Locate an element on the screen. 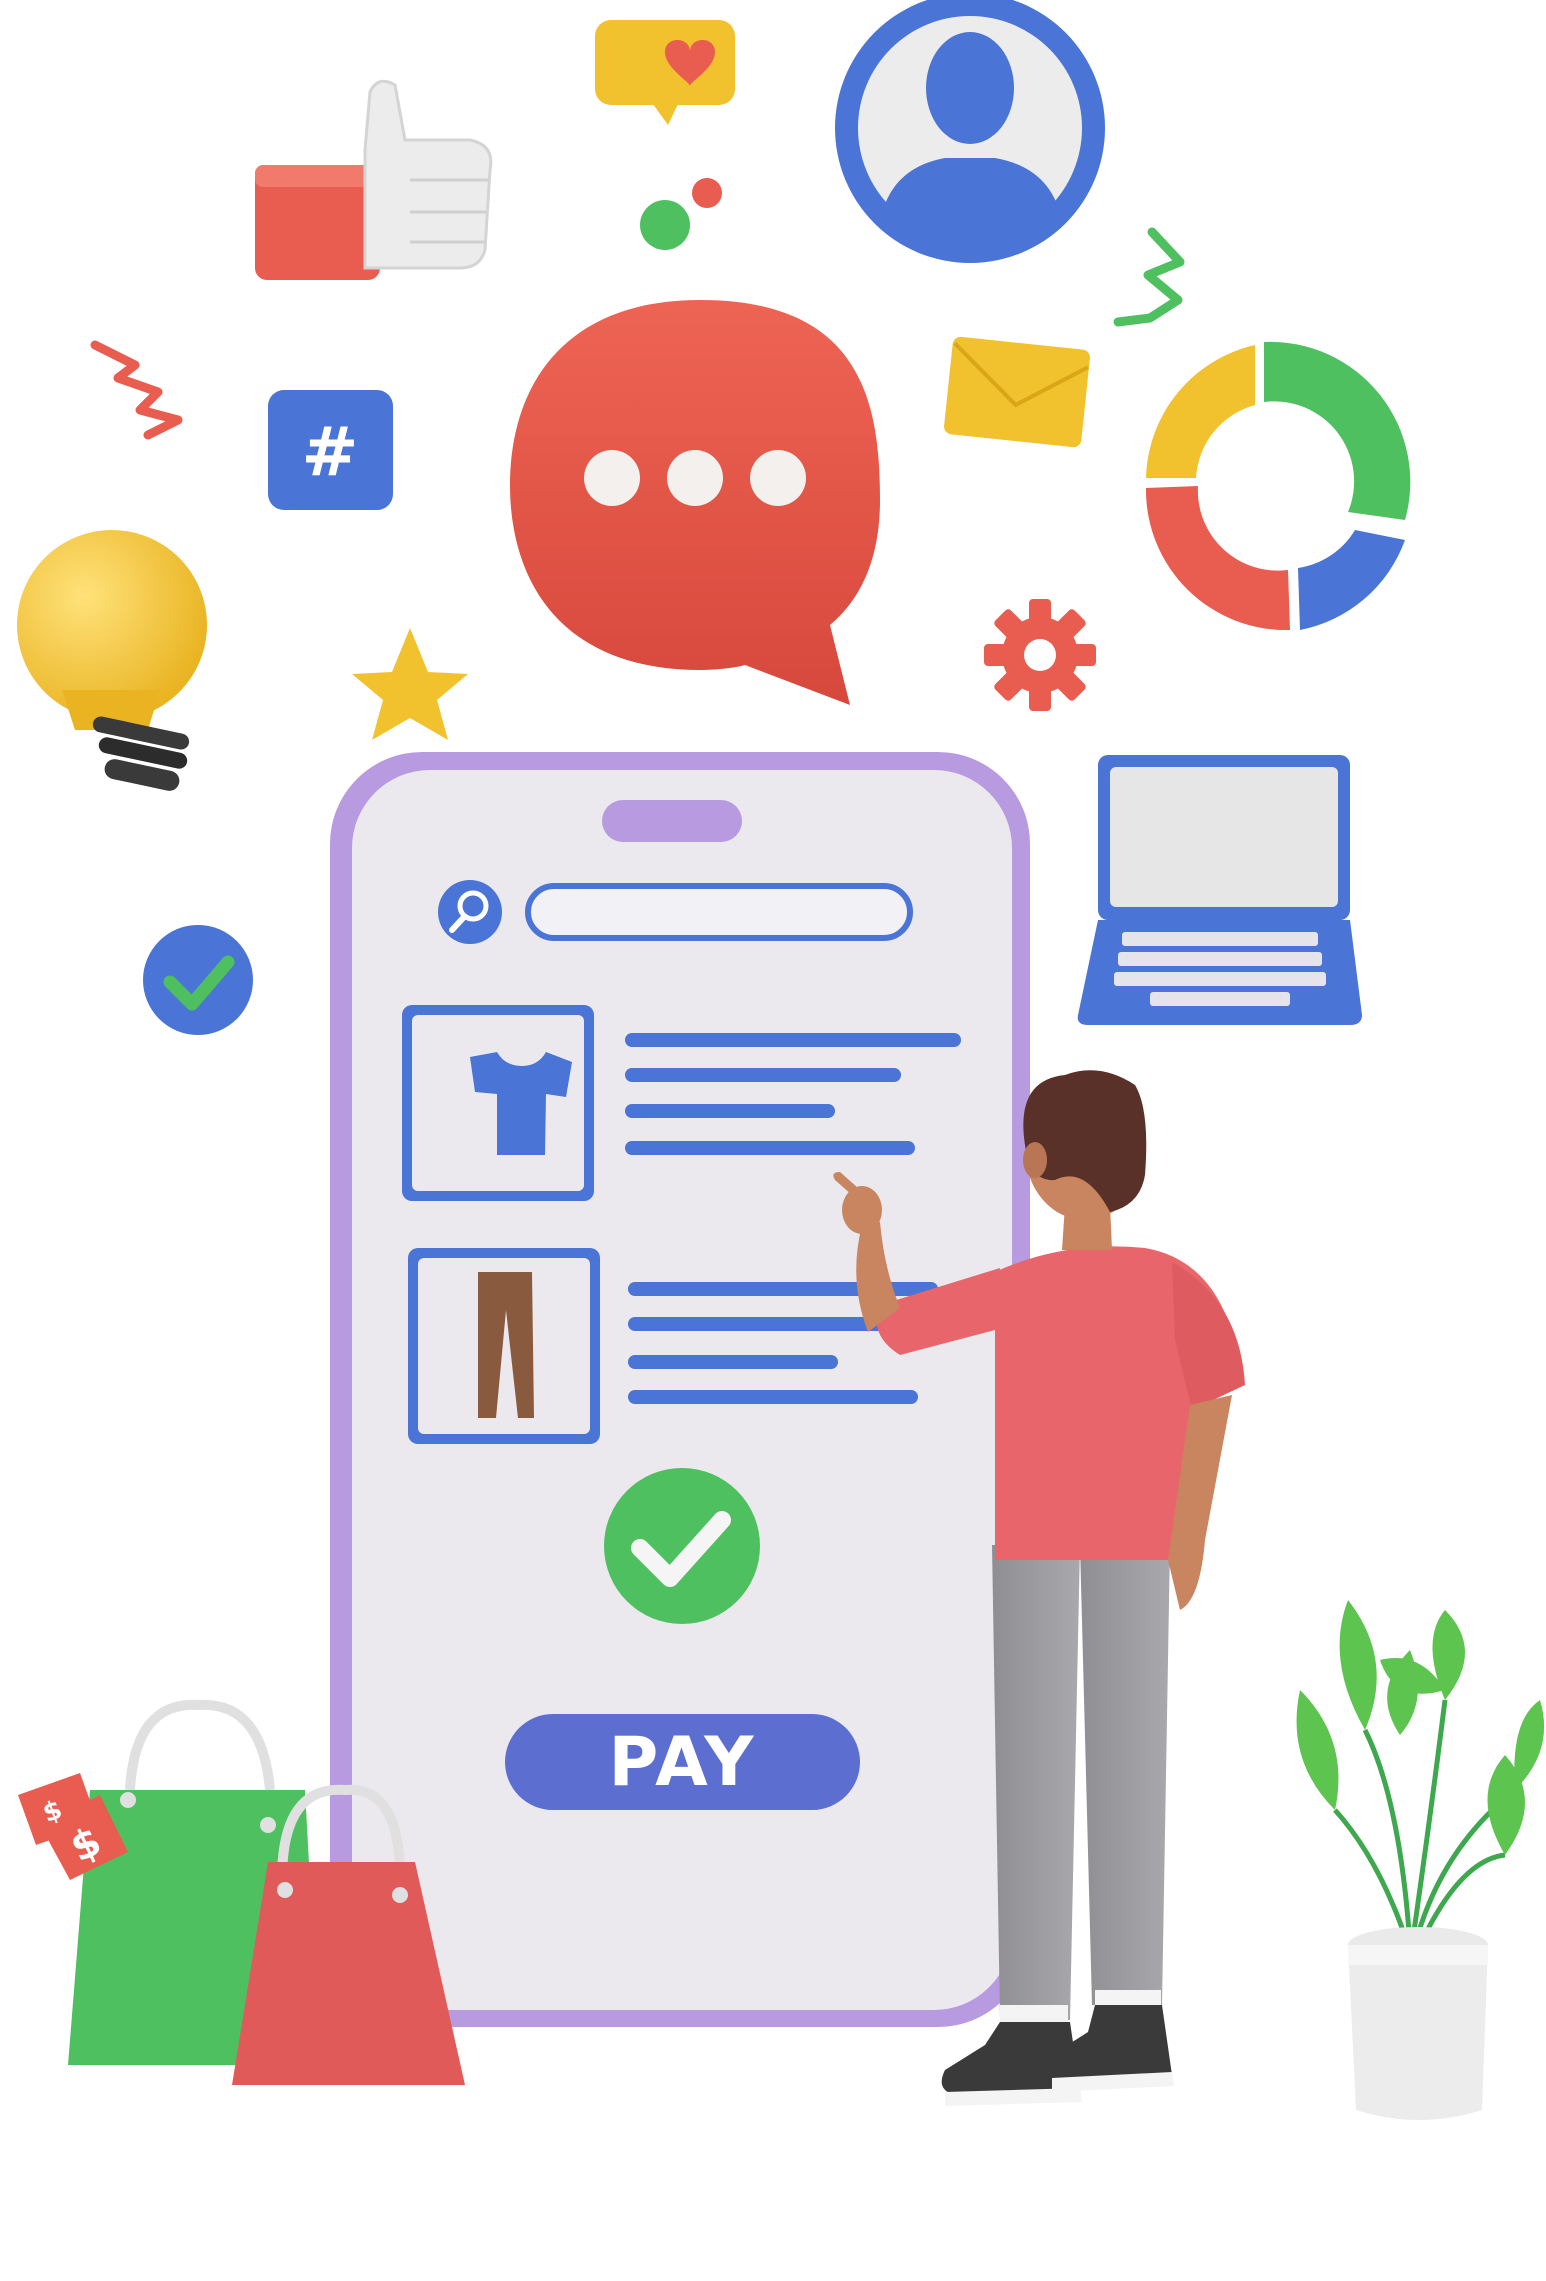  light-bulb-icon is located at coordinates (112, 660).